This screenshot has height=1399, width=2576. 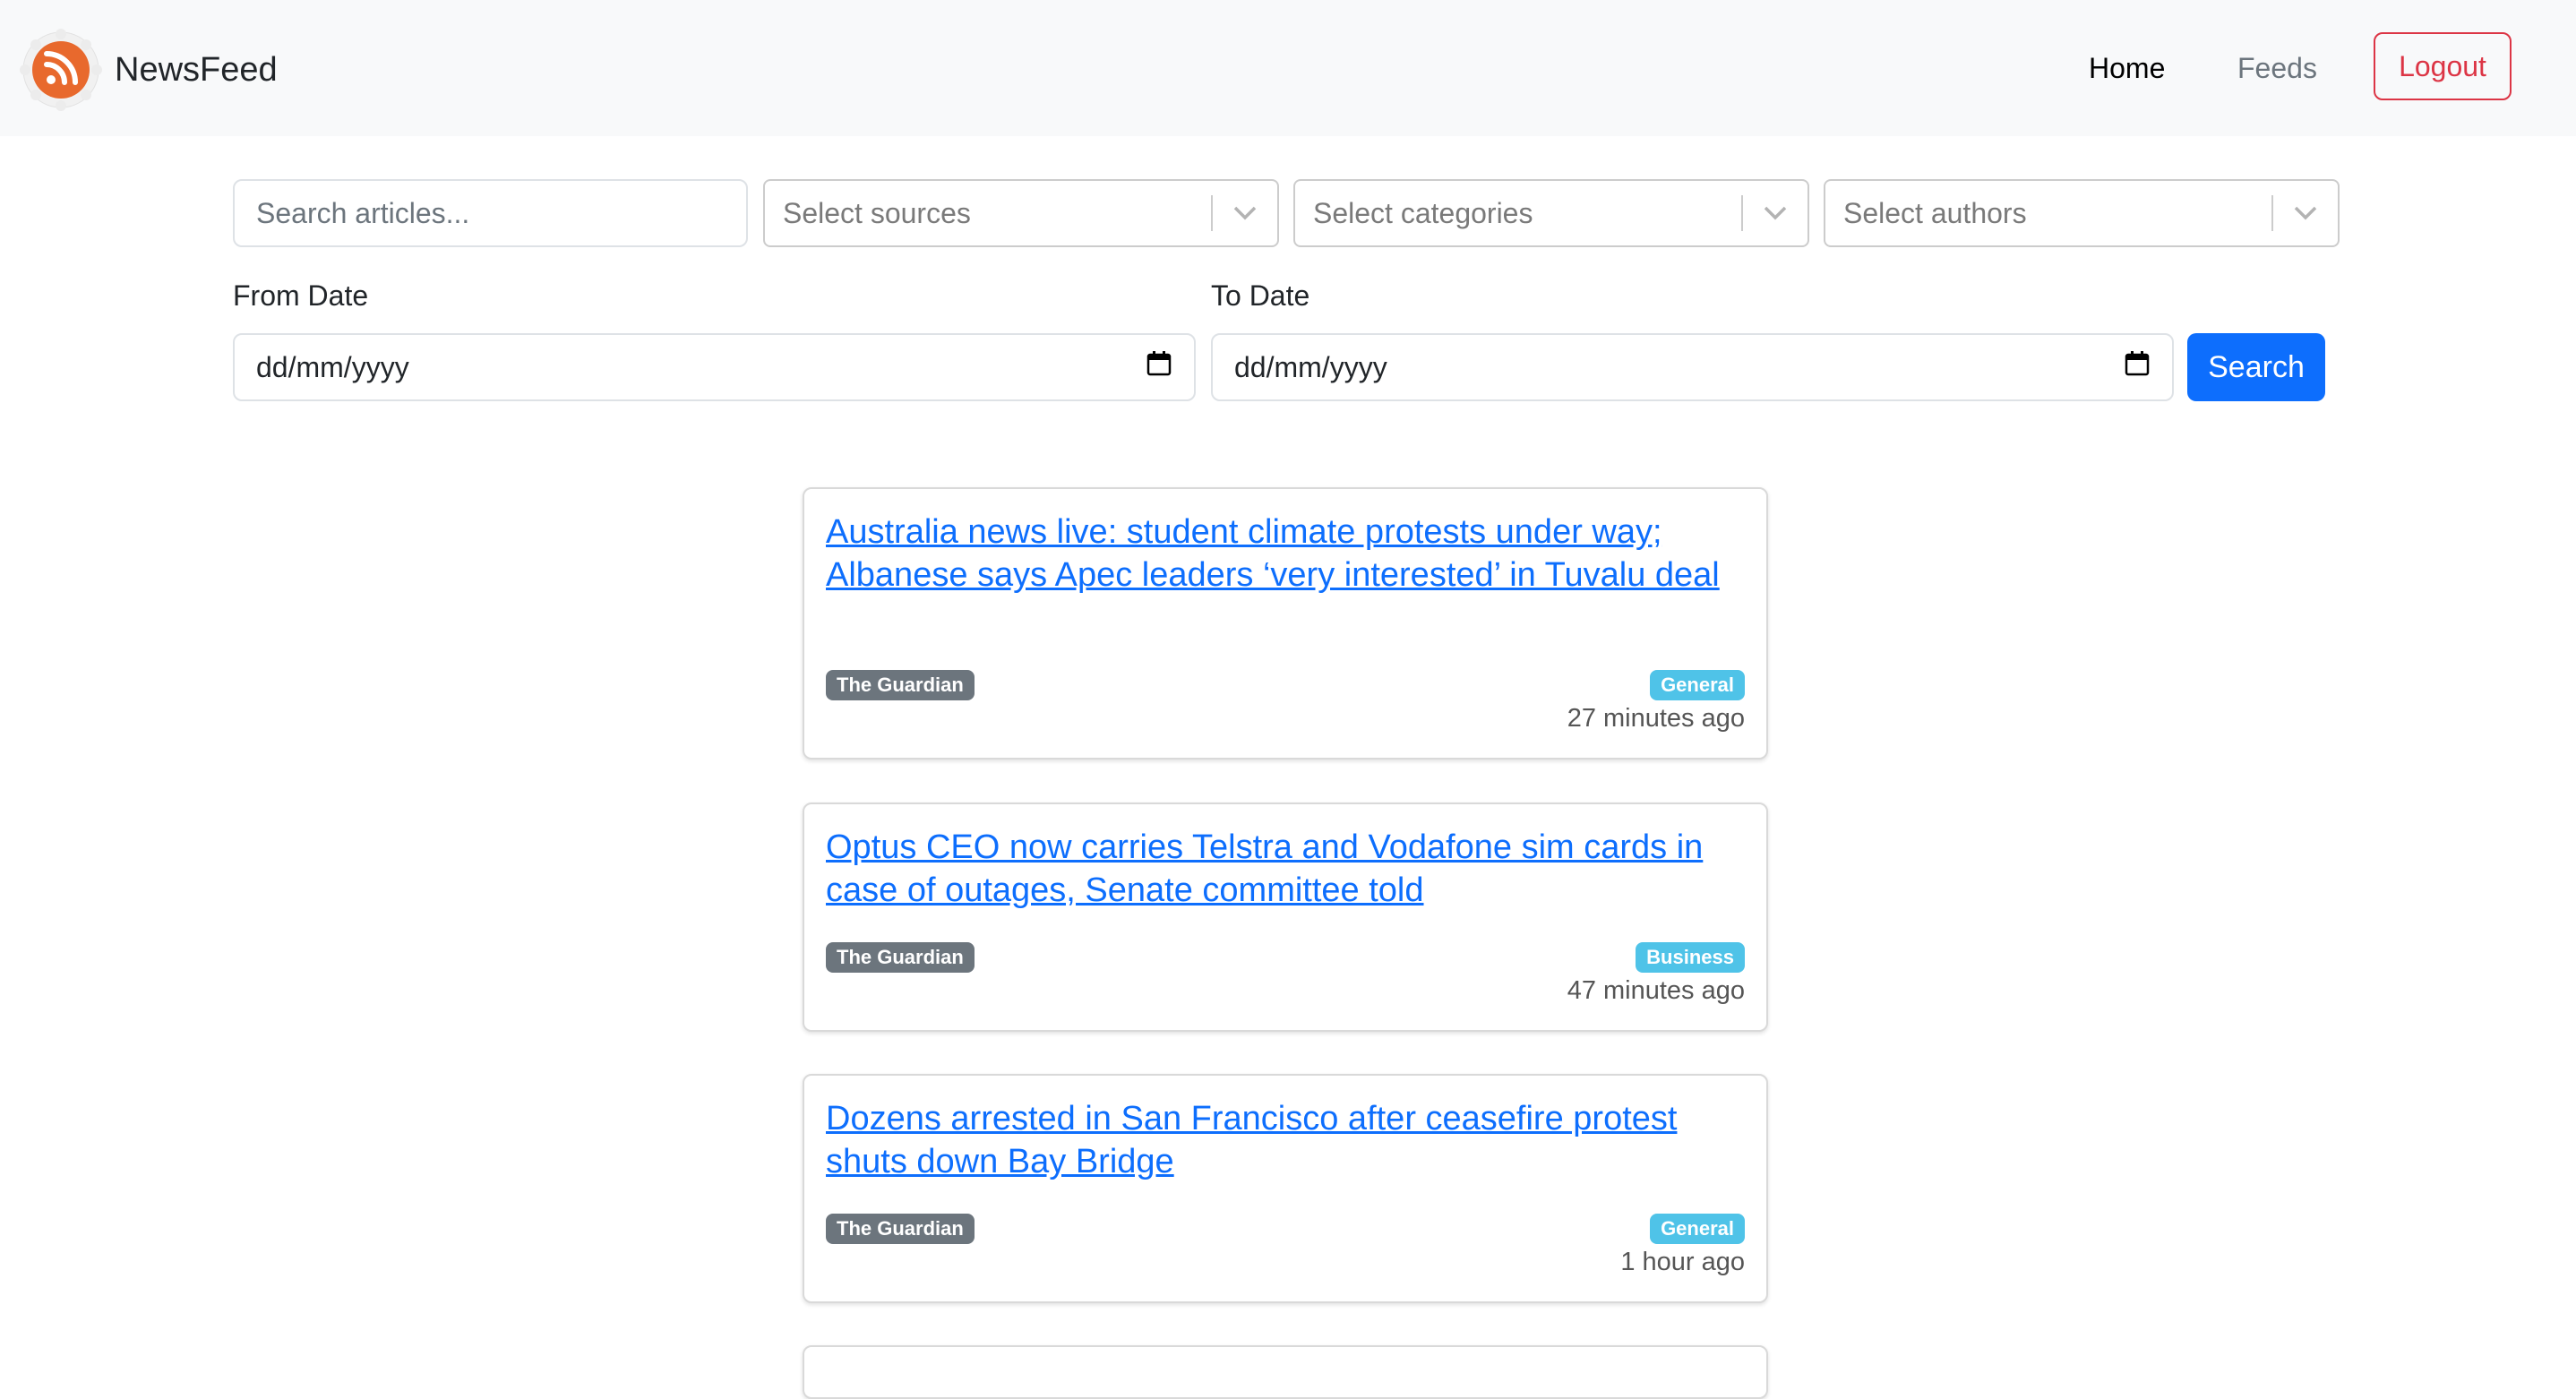 I want to click on to-date-label: To Date, so click(x=1260, y=295).